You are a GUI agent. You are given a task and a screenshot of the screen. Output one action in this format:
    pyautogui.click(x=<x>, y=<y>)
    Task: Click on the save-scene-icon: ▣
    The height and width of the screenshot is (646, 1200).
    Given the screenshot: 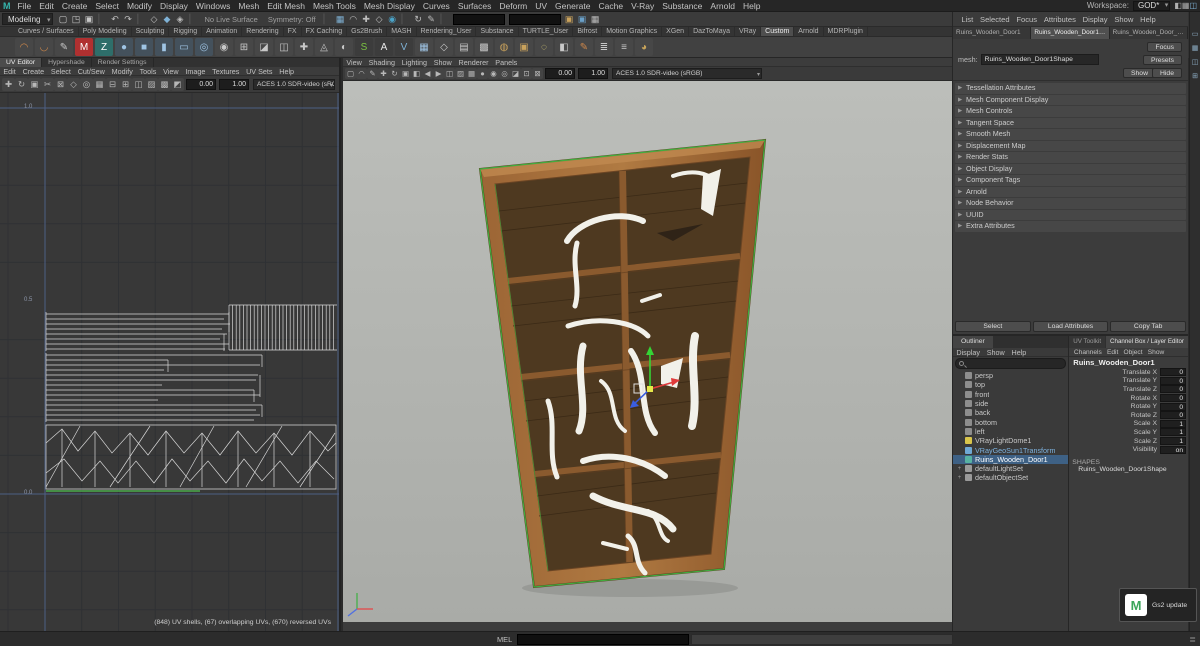 What is the action you would take?
    pyautogui.click(x=88, y=19)
    